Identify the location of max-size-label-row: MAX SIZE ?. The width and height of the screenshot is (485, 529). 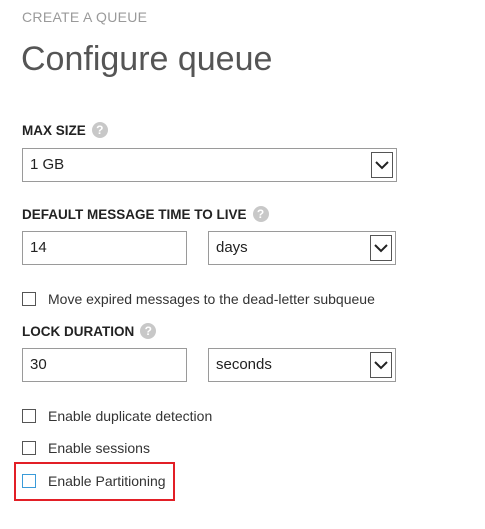
(65, 130).